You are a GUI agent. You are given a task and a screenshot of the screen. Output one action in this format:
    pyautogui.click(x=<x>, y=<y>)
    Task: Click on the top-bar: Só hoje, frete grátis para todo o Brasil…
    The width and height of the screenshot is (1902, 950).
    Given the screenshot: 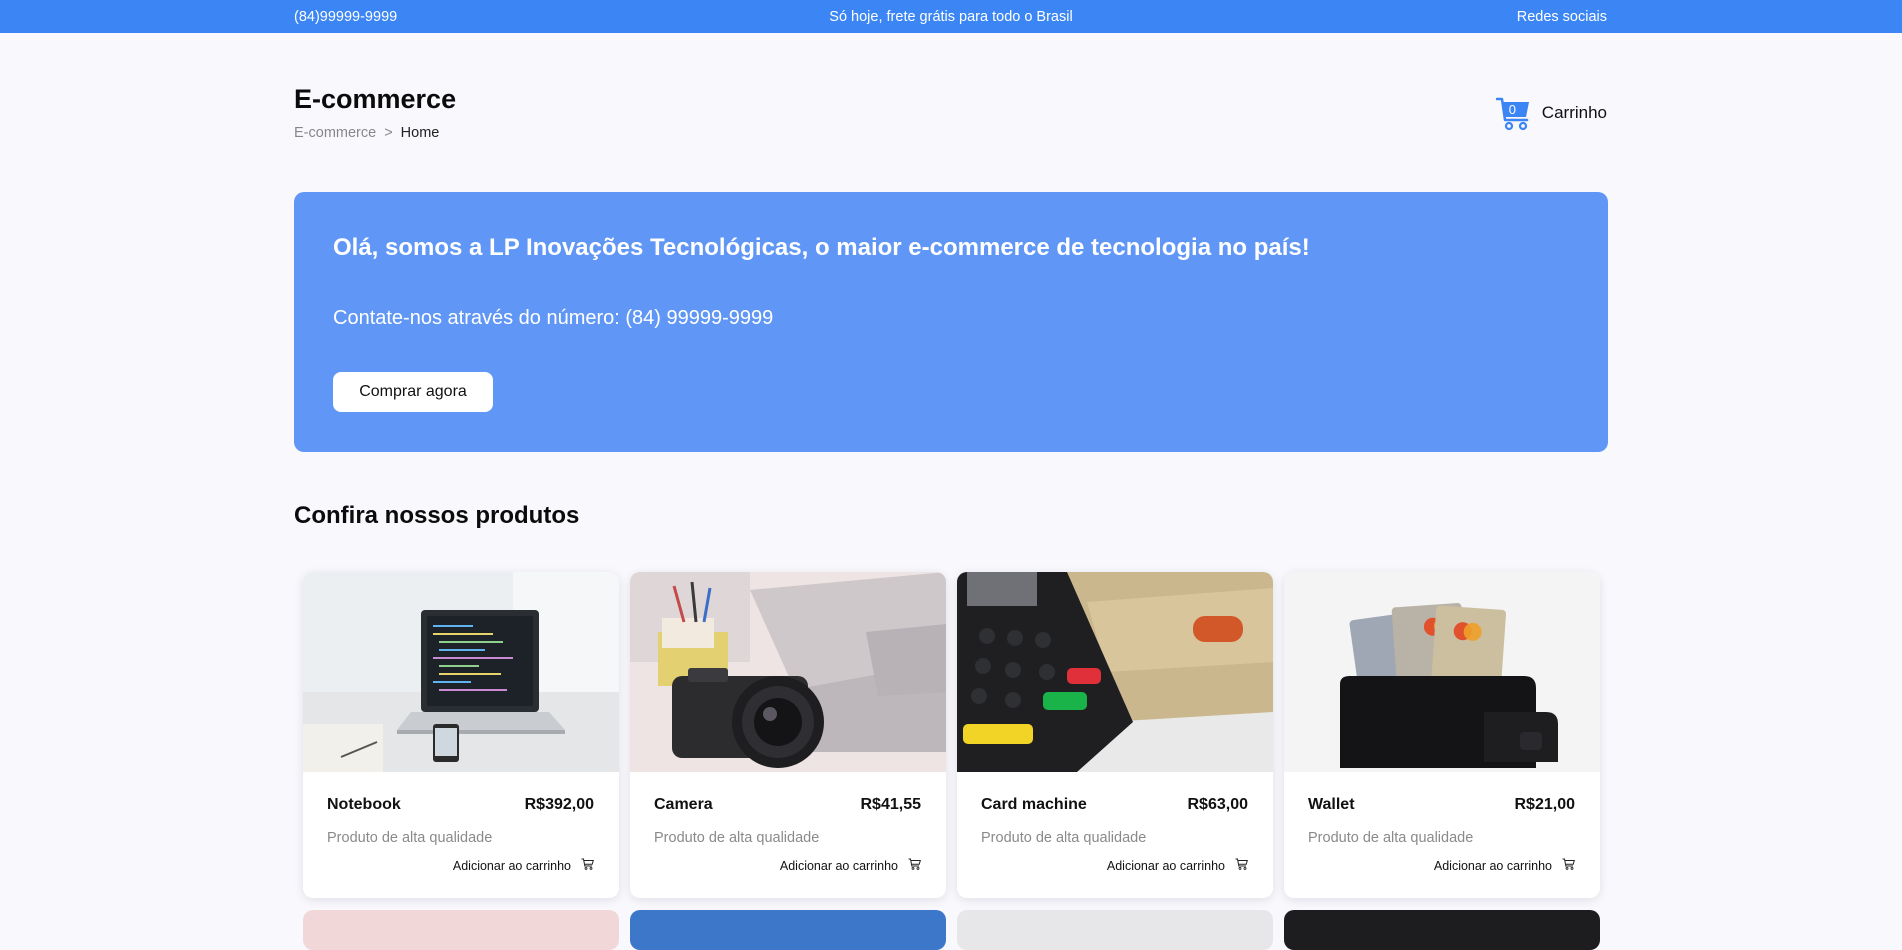 What is the action you would take?
    pyautogui.click(x=951, y=16)
    